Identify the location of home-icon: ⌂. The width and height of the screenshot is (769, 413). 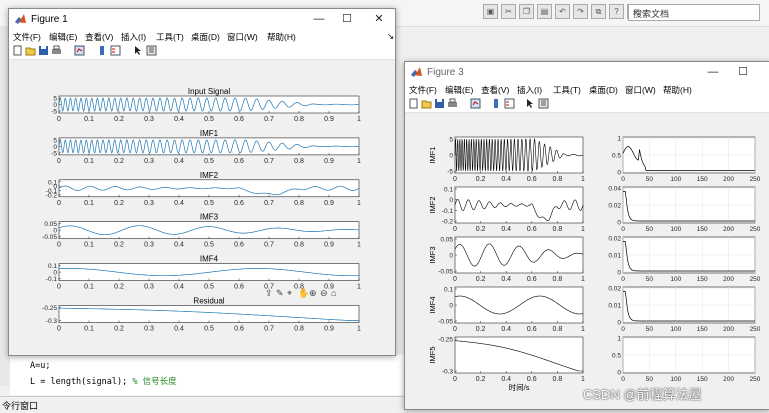
(333, 293).